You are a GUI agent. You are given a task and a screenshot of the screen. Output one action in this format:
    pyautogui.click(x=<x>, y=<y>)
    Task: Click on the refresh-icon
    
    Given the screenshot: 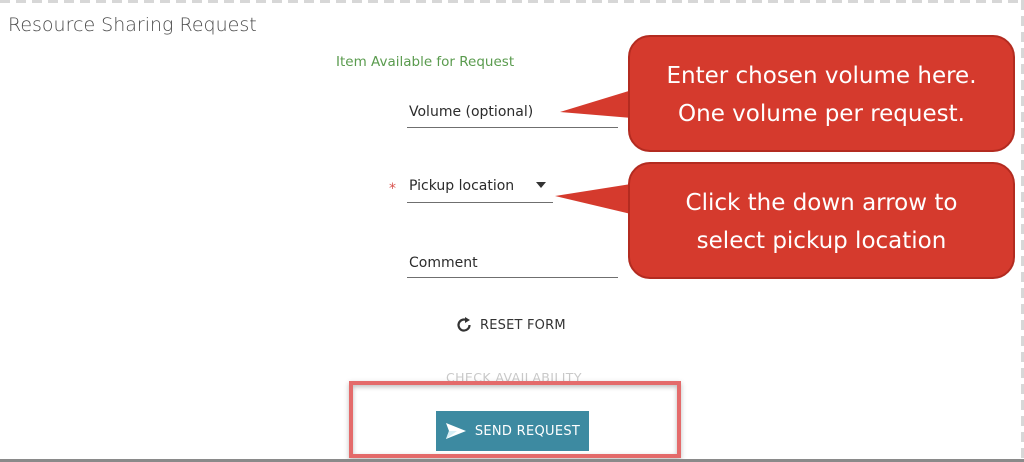 What is the action you would take?
    pyautogui.click(x=464, y=324)
    